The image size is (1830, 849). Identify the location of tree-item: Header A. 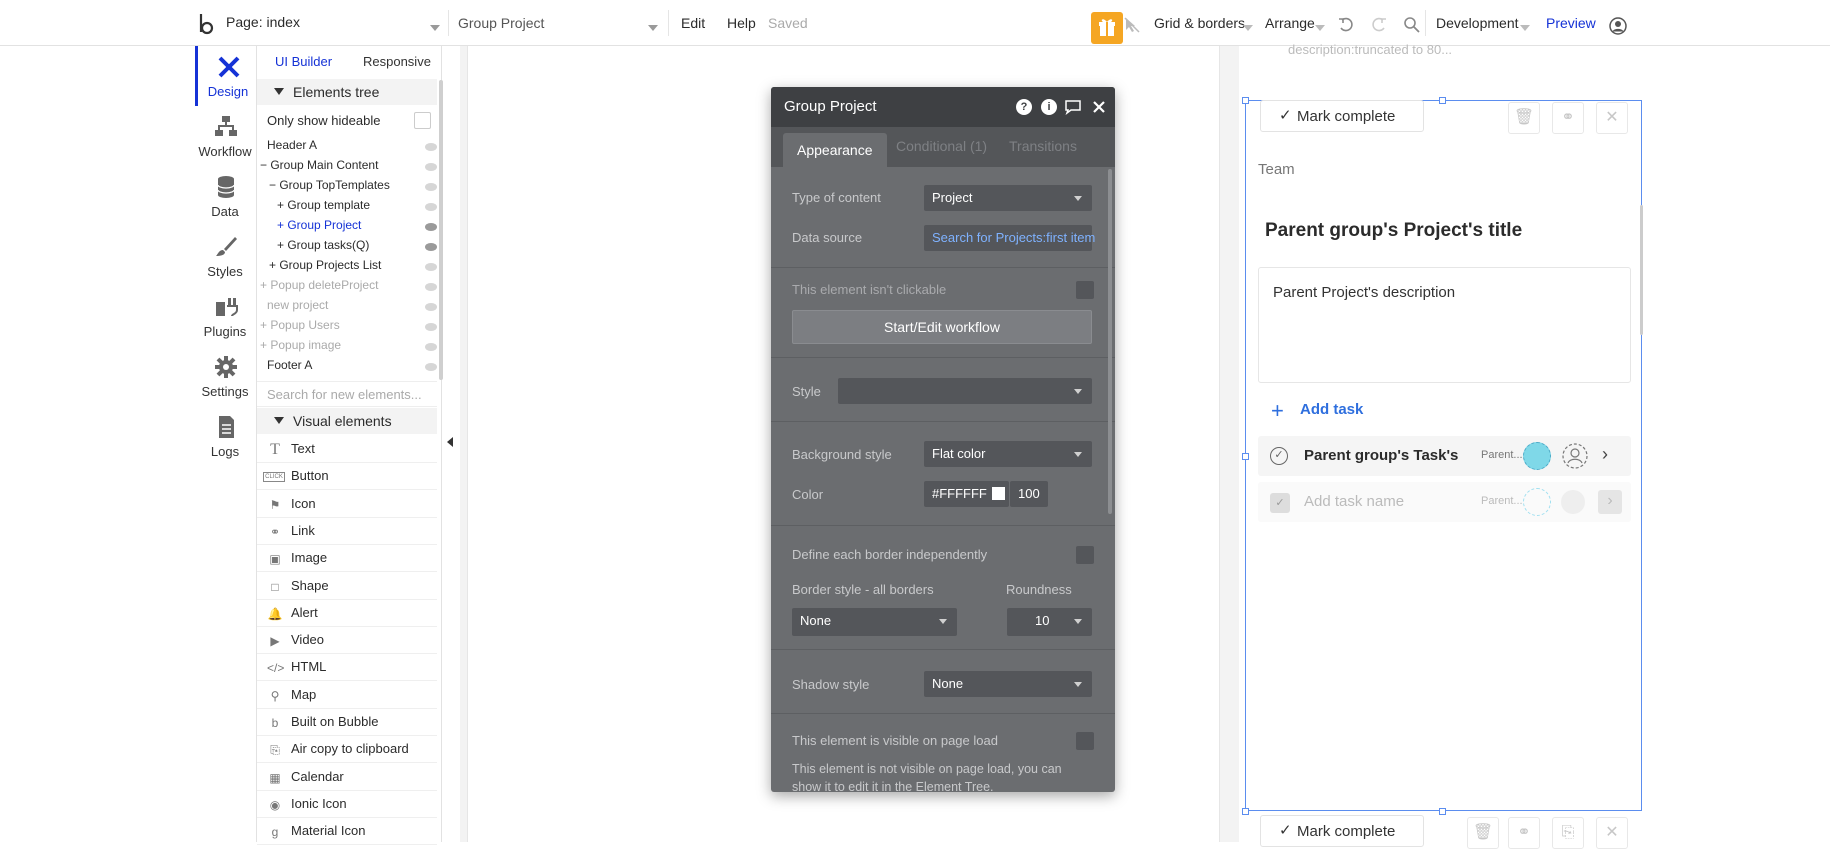
(292, 148).